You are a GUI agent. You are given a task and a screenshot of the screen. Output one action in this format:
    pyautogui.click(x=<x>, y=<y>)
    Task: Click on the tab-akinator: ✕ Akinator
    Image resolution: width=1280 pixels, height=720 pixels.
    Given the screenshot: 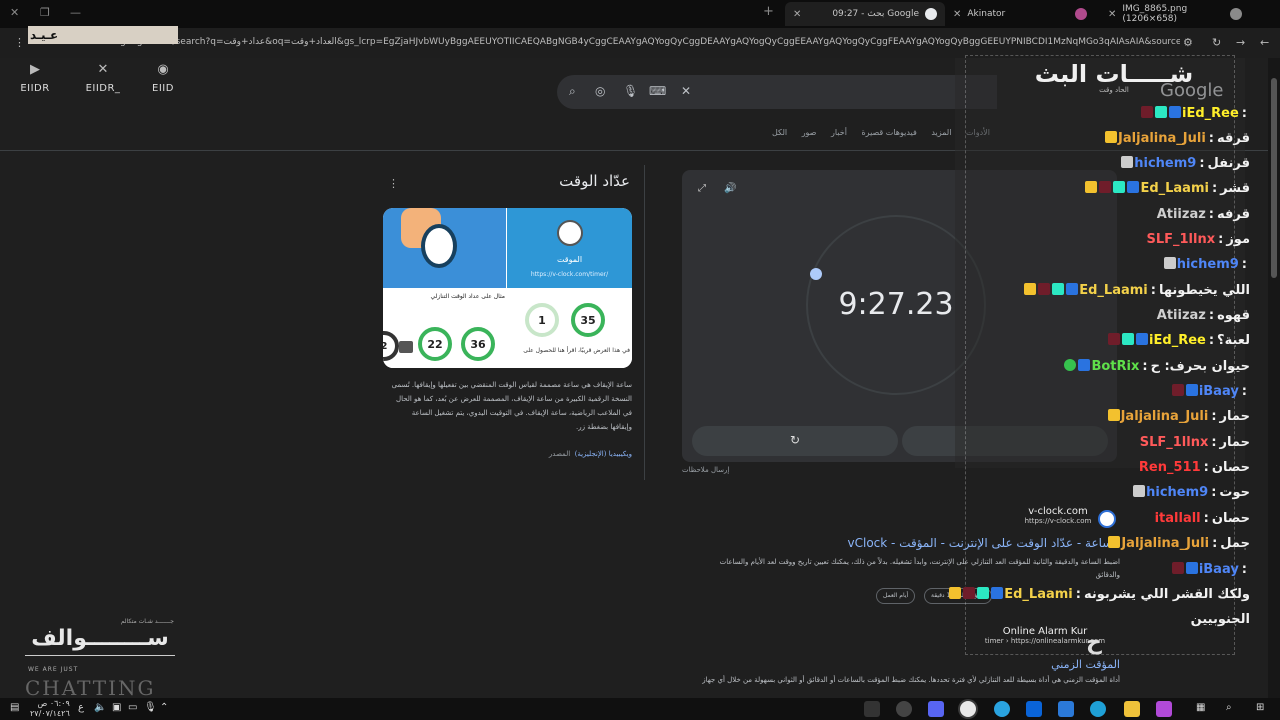 What is the action you would take?
    pyautogui.click(x=1020, y=14)
    